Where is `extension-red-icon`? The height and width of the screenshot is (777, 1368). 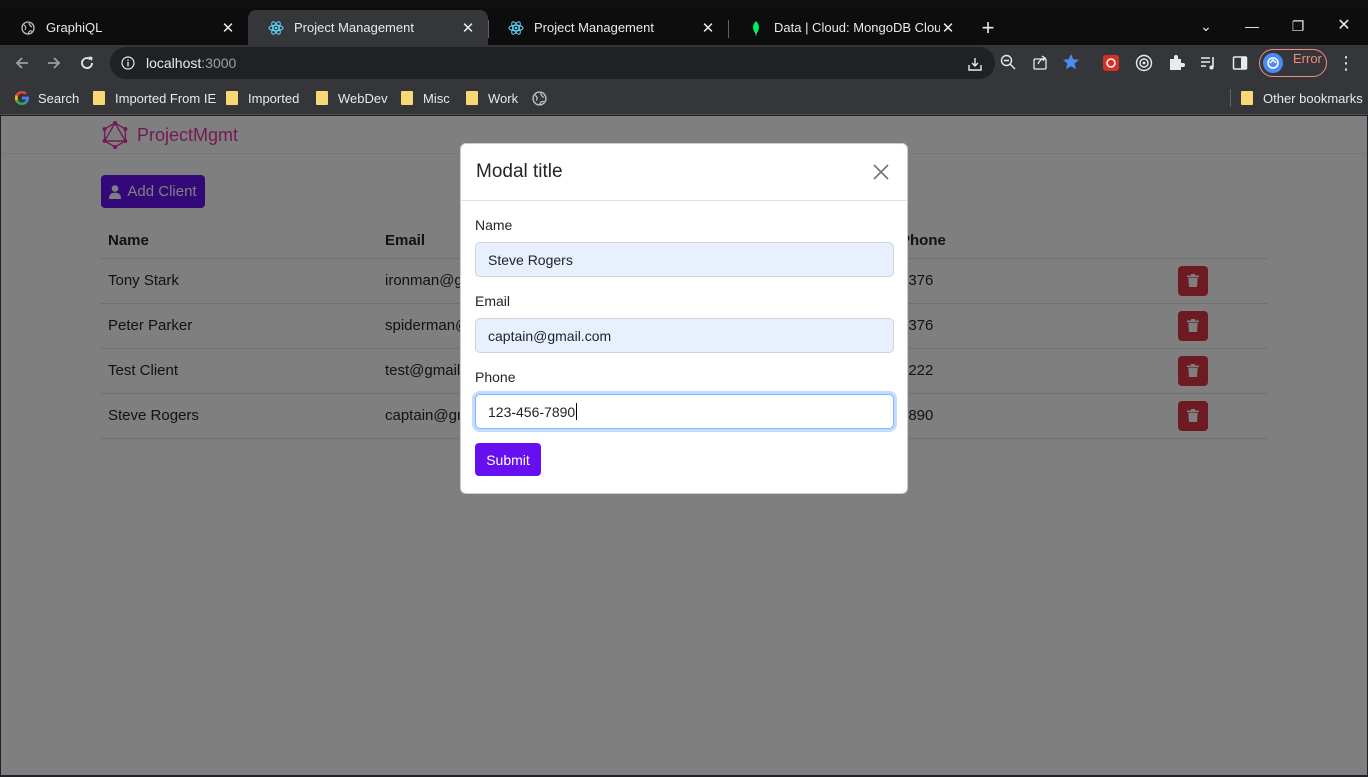 extension-red-icon is located at coordinates (1111, 63).